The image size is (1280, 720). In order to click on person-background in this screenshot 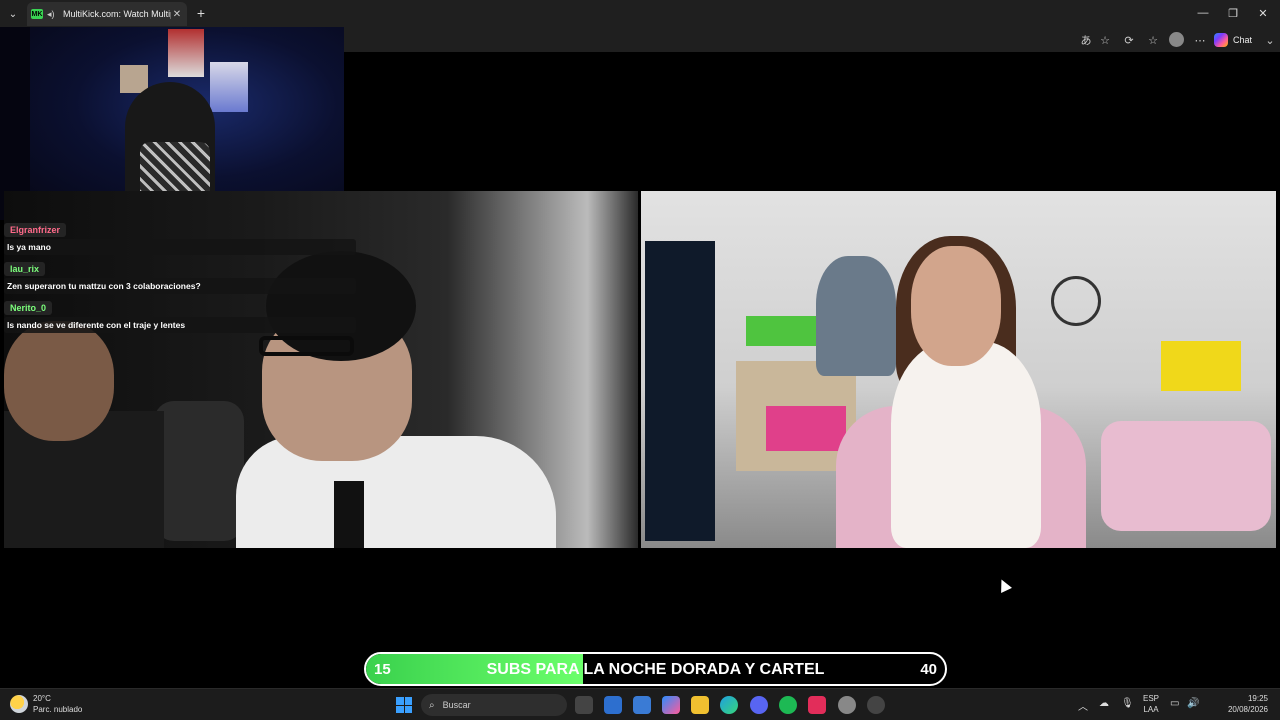, I will do `click(856, 316)`.